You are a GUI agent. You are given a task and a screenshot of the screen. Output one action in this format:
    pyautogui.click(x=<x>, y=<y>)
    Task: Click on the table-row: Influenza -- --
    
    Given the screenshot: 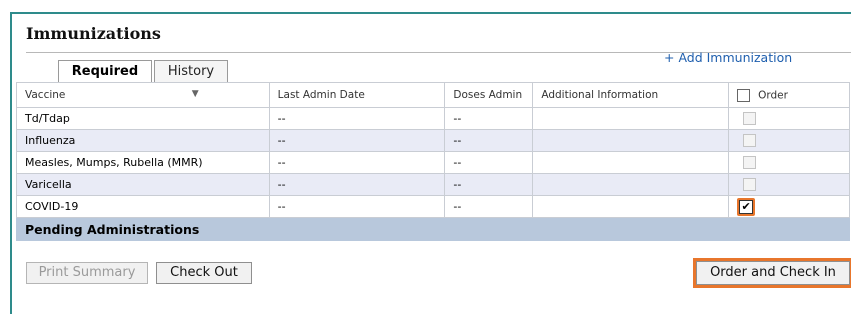 What is the action you would take?
    pyautogui.click(x=433, y=140)
    